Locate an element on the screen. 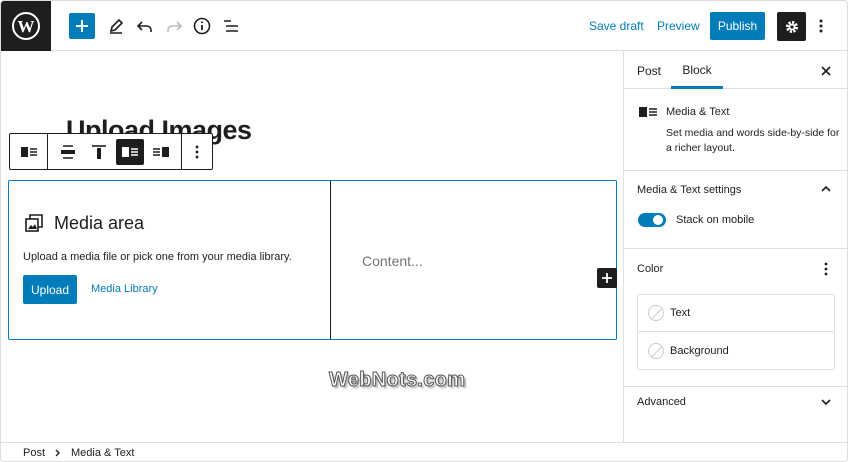 The width and height of the screenshot is (848, 462). breadcrumb: Post Media & Text is located at coordinates (424, 451).